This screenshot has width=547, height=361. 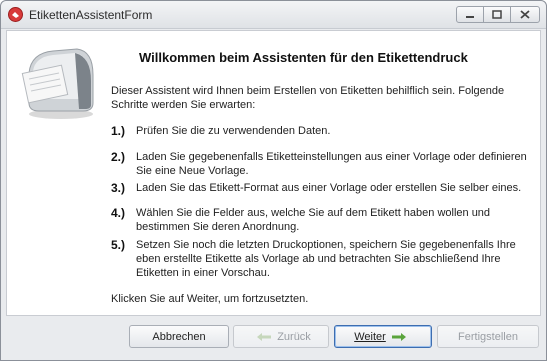 I want to click on step-number: 2.), so click(x=118, y=157).